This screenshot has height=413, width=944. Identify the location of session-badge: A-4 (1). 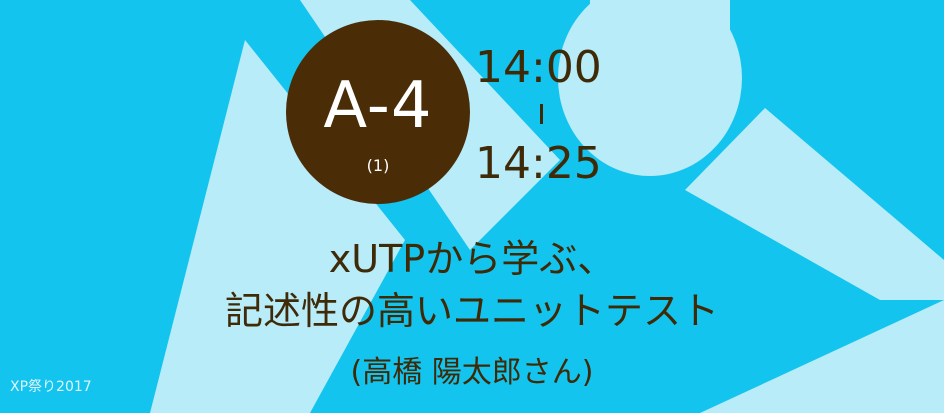
(378, 112).